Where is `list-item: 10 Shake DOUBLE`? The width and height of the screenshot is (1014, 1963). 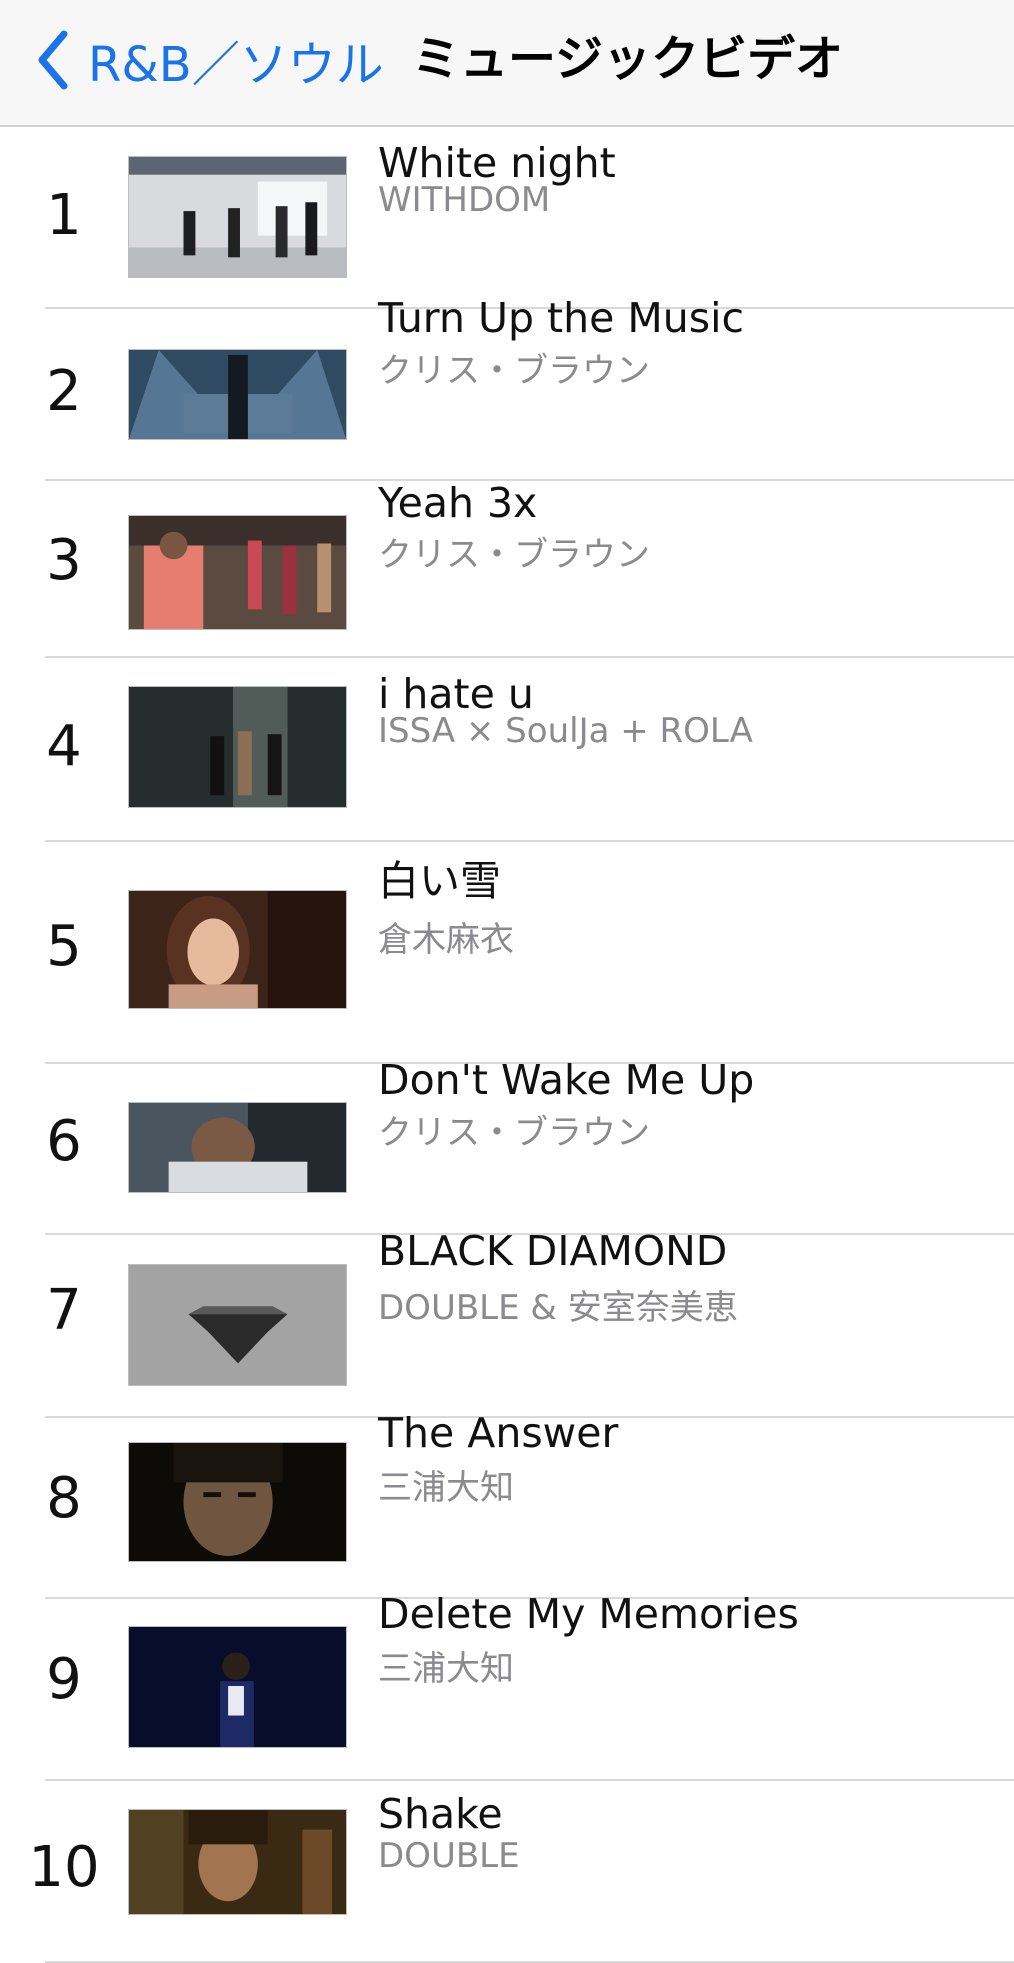
list-item: 10 Shake DOUBLE is located at coordinates (507, 1872).